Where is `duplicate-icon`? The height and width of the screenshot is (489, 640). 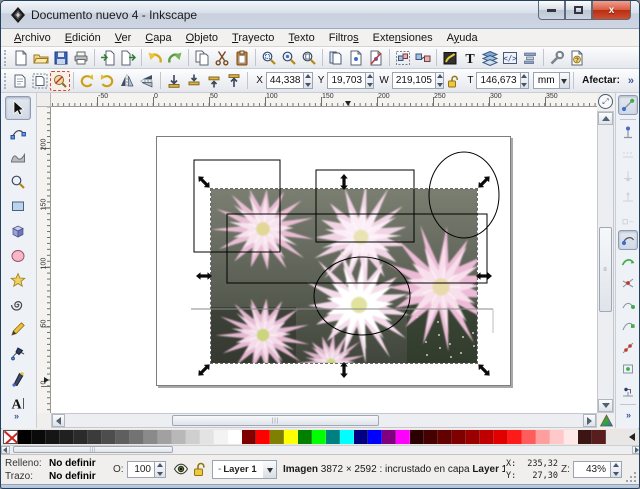 duplicate-icon is located at coordinates (336, 58).